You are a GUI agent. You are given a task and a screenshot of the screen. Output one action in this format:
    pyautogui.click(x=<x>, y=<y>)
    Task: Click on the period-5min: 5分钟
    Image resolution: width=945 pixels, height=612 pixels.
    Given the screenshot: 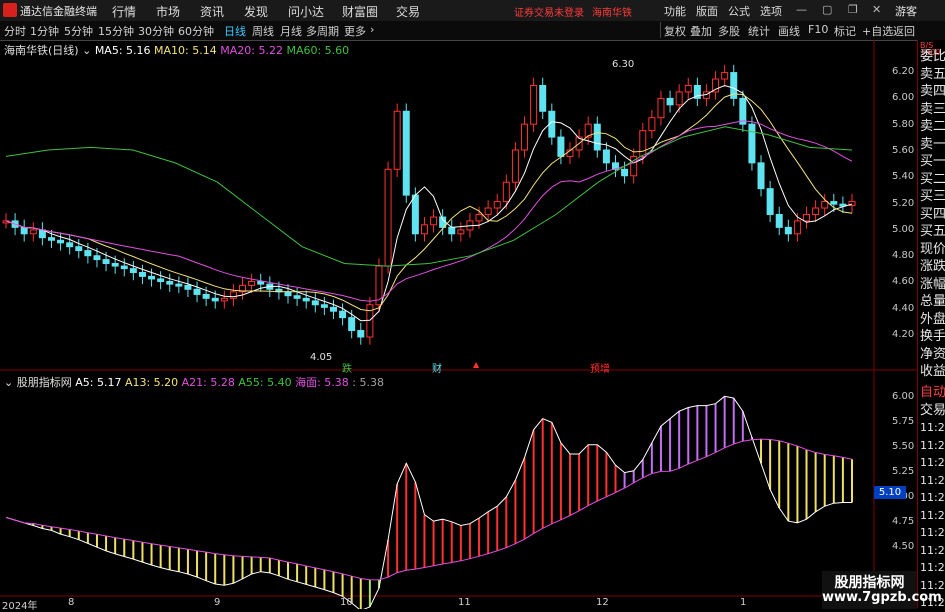 What is the action you would take?
    pyautogui.click(x=78, y=31)
    